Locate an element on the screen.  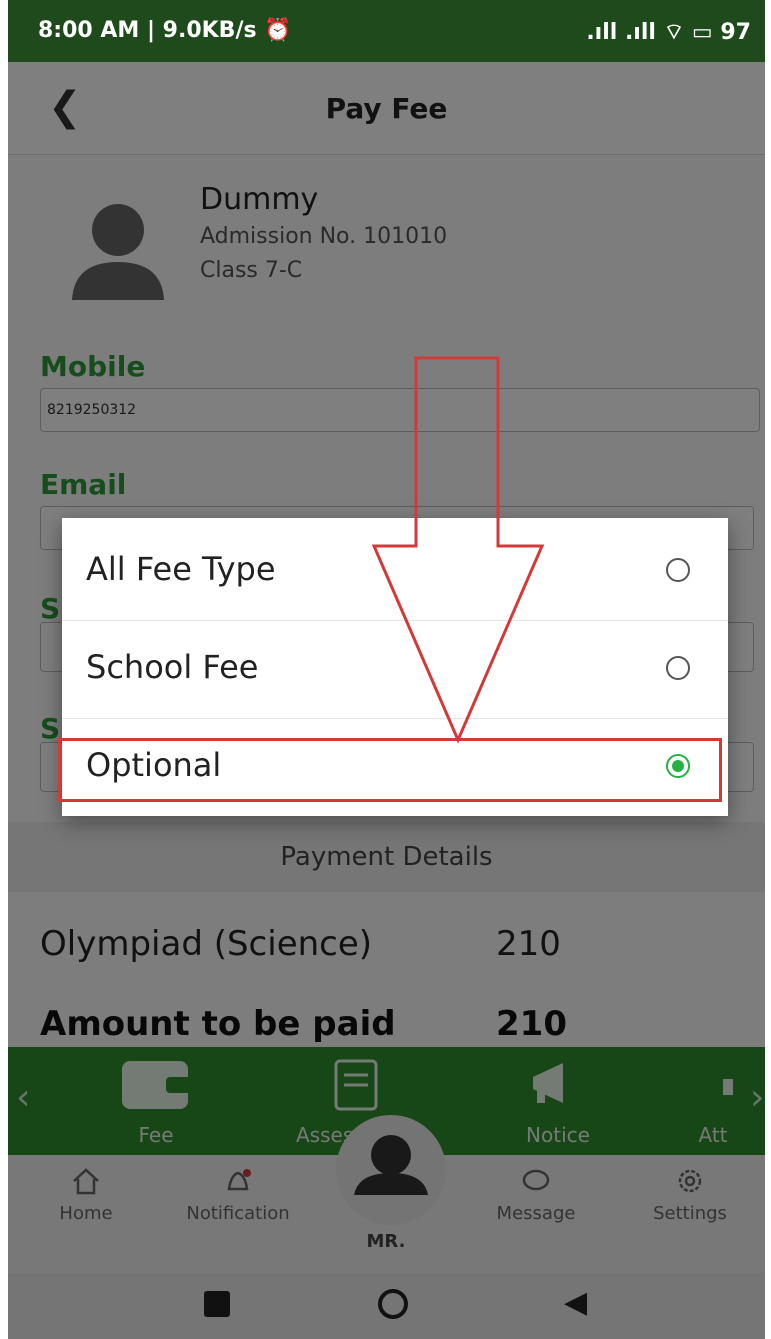
annotation-arrow-icon is located at coordinates (458, 550).